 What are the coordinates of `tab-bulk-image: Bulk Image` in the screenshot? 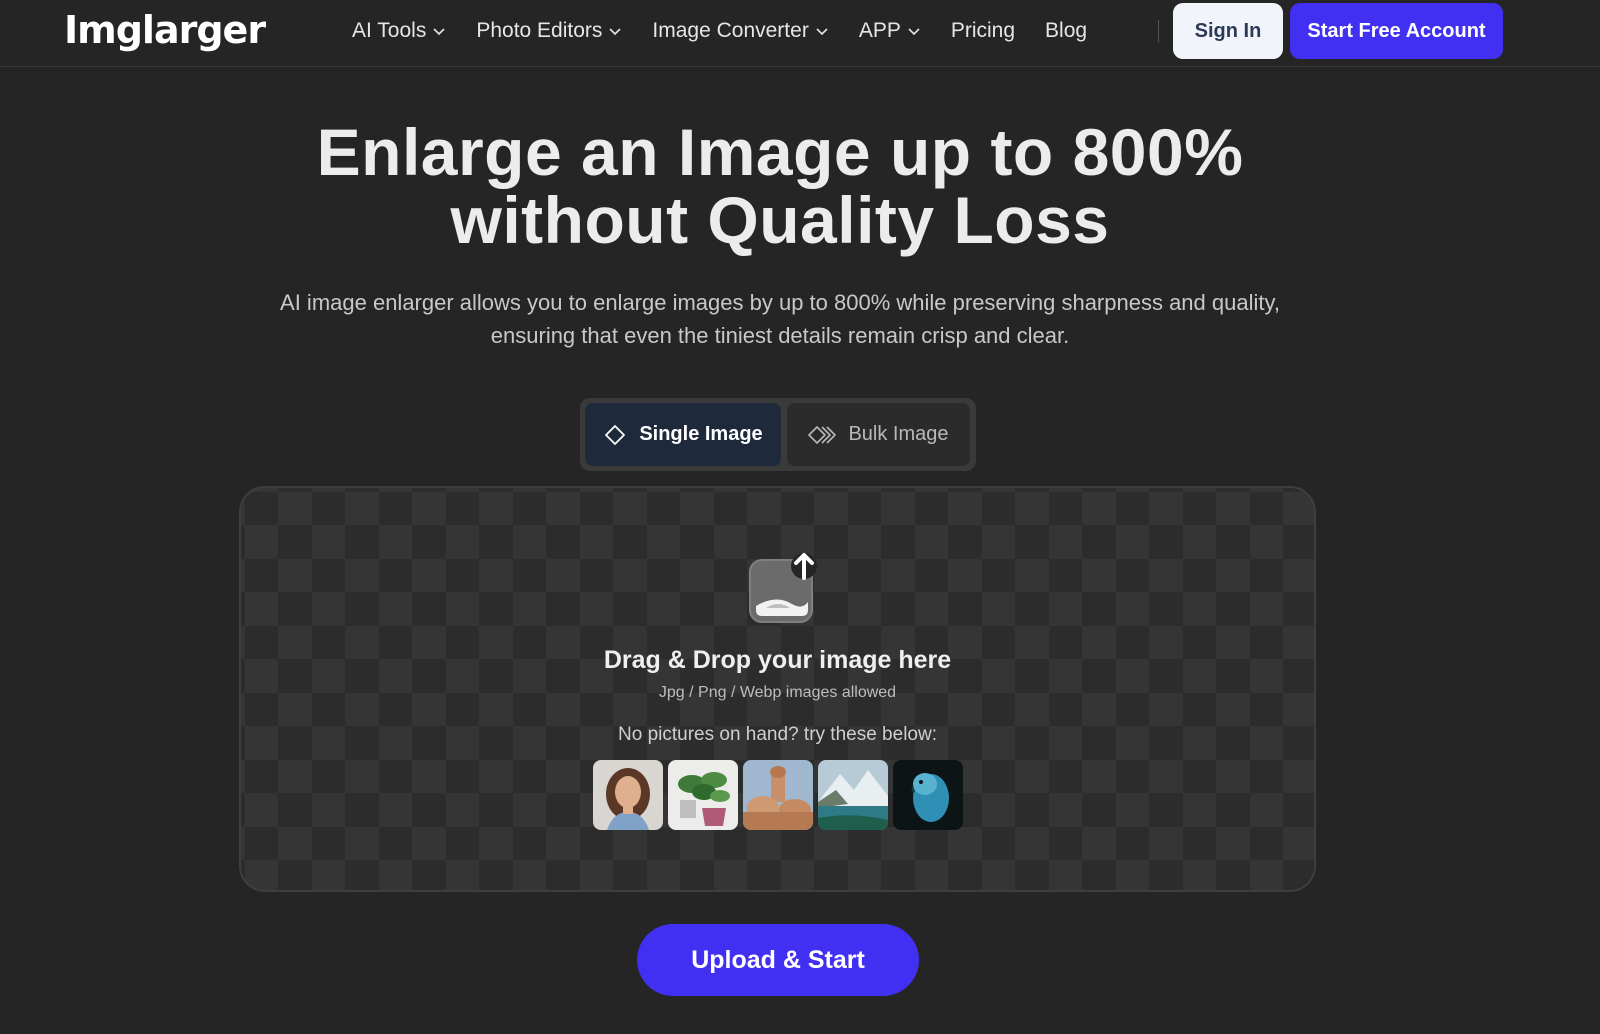 It's located at (878, 434).